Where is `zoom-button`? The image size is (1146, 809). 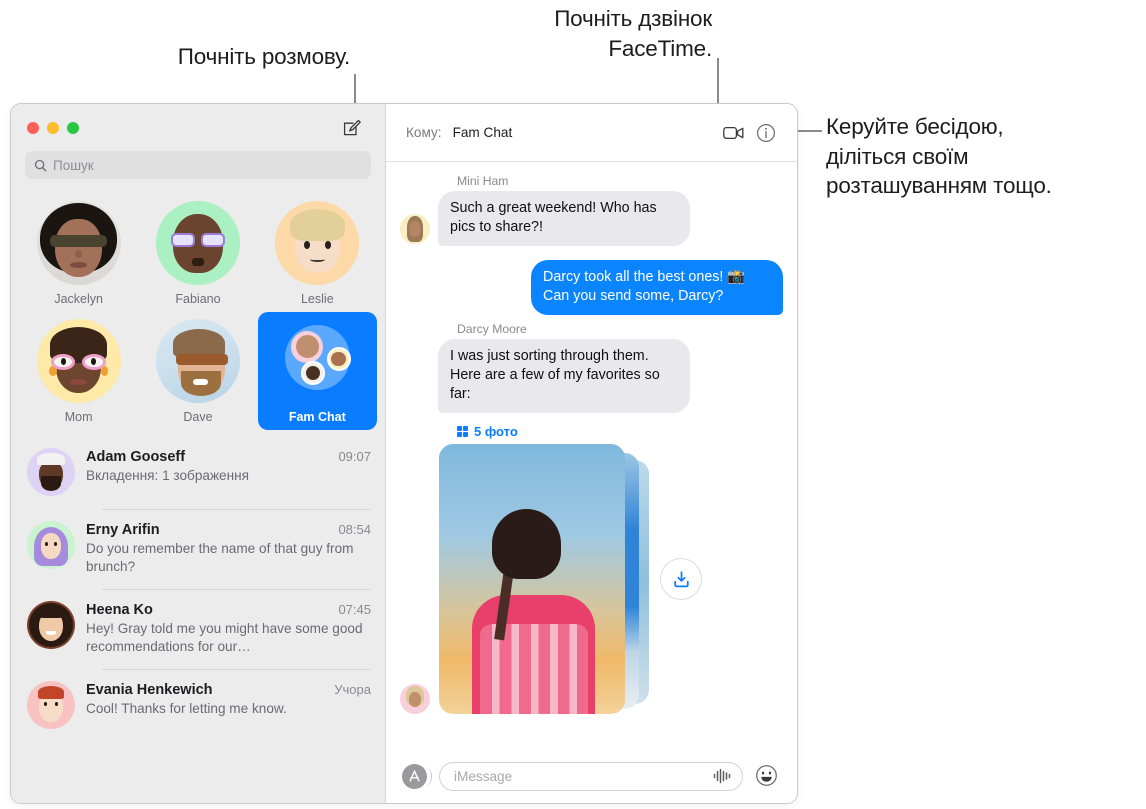
zoom-button is located at coordinates (73, 127).